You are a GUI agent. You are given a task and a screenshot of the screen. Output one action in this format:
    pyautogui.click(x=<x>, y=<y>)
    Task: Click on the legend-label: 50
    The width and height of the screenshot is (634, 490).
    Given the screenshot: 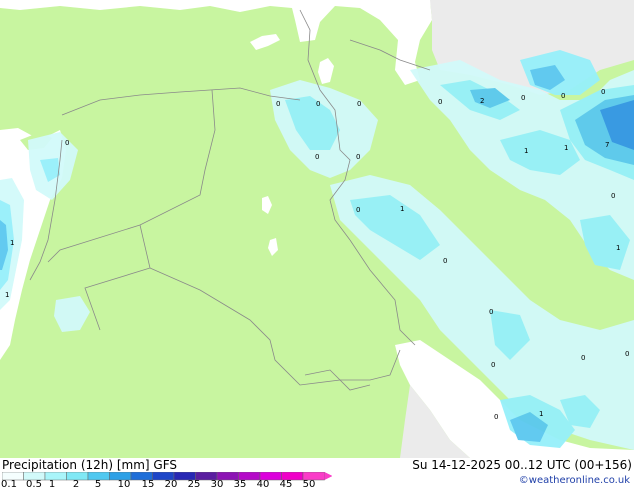 What is the action you would take?
    pyautogui.click(x=309, y=484)
    